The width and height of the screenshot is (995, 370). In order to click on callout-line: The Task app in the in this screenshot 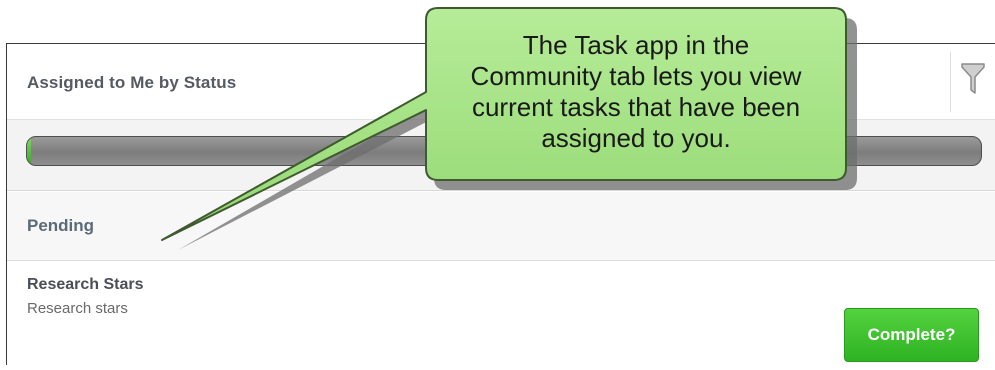, I will do `click(636, 45)`.